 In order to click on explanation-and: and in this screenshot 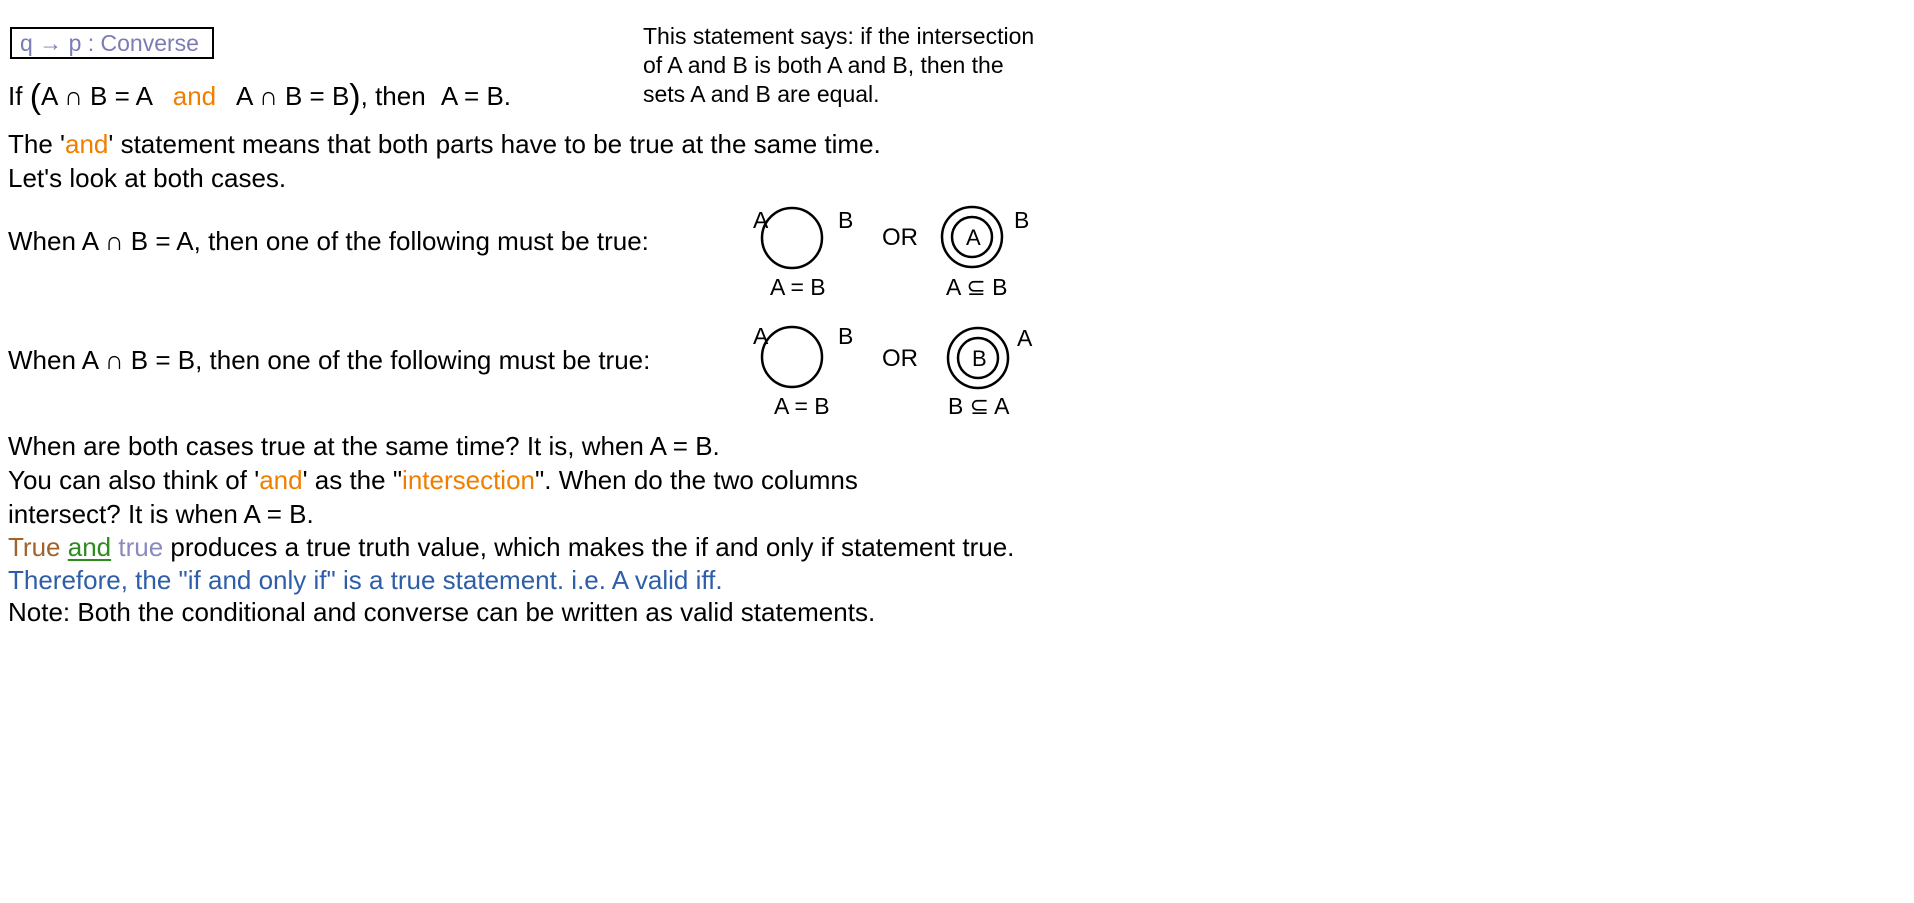, I will do `click(87, 144)`.